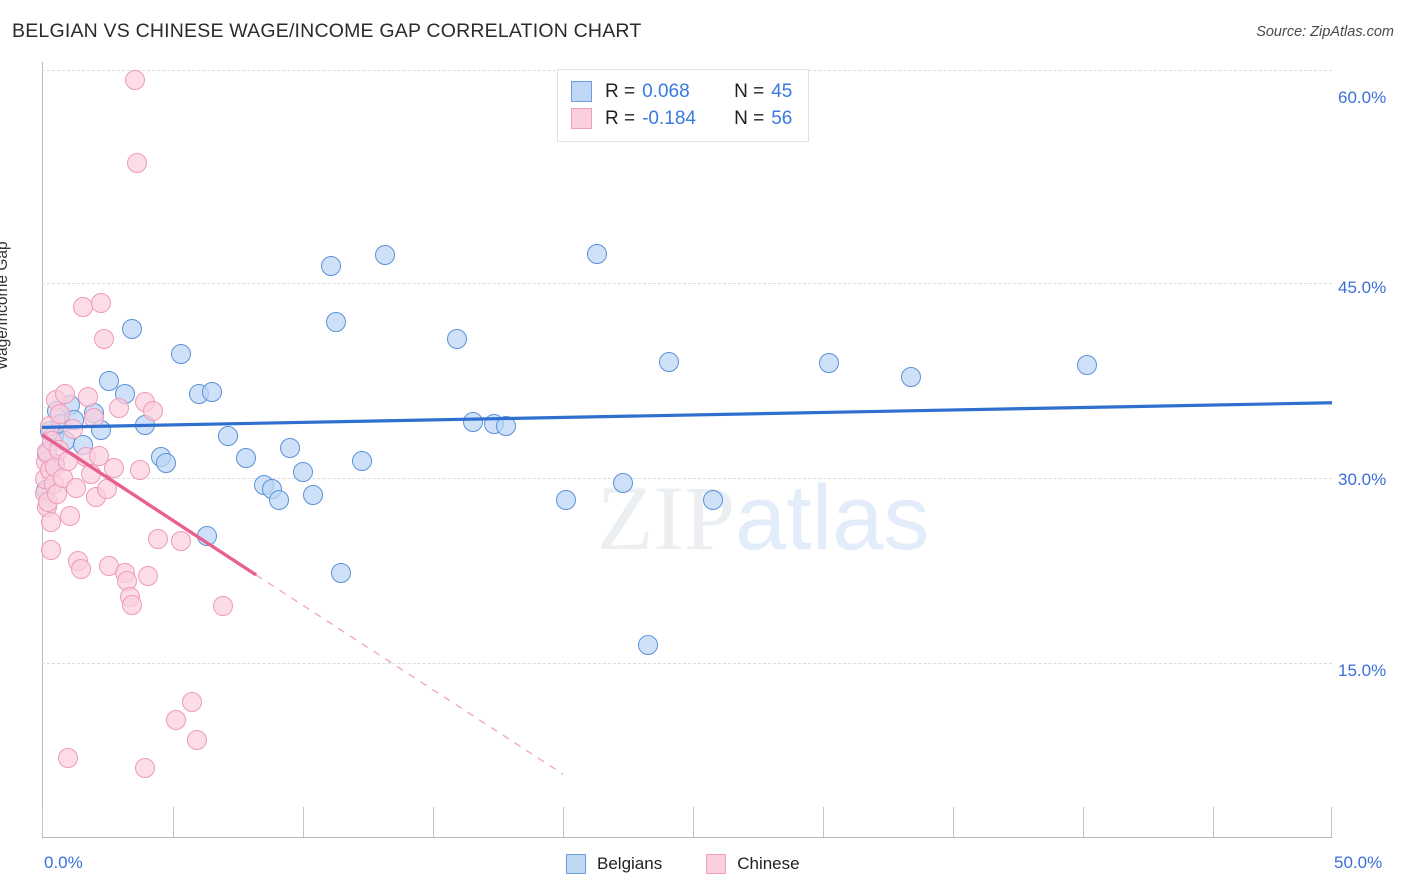 This screenshot has width=1406, height=892. Describe the element at coordinates (1362, 479) in the screenshot. I see `y-tick-label-30: 30.0%` at that location.